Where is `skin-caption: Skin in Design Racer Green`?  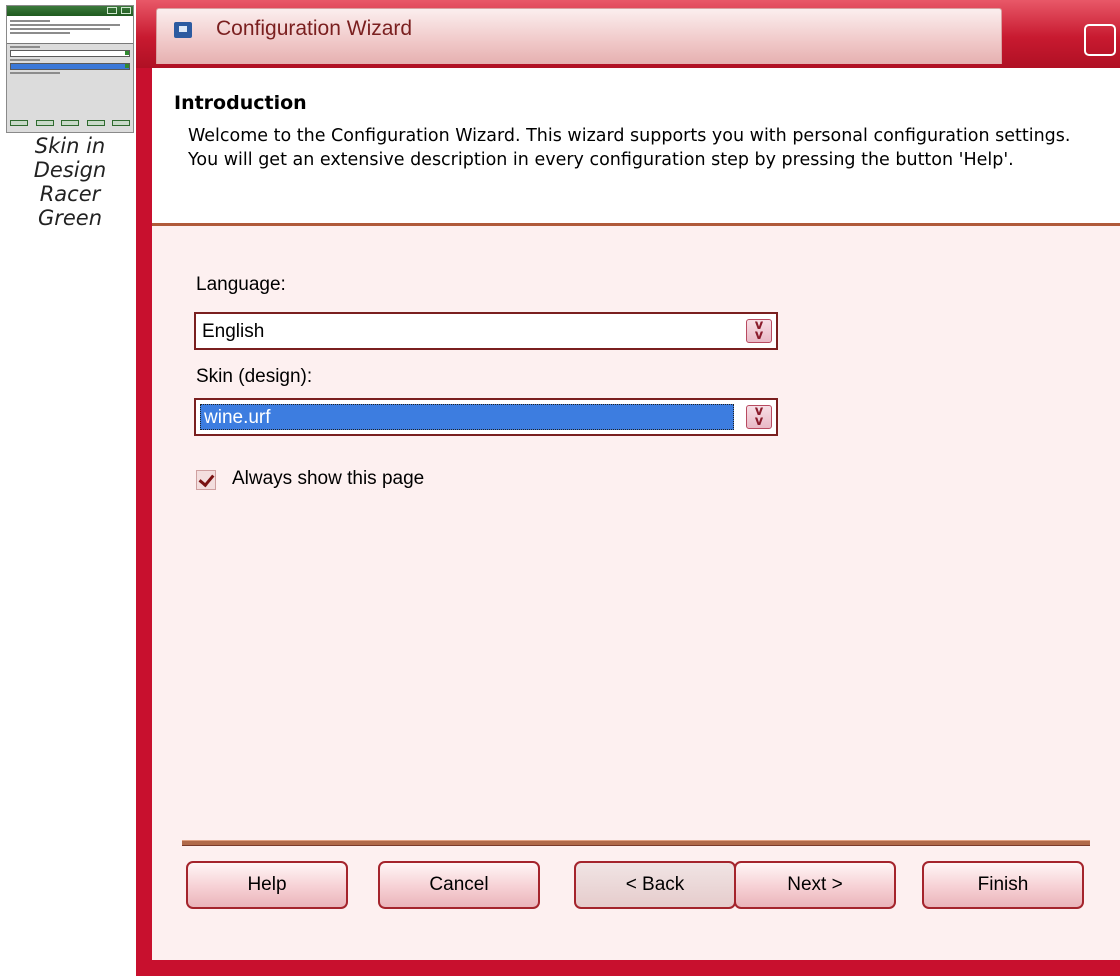 skin-caption: Skin in Design Racer Green is located at coordinates (70, 182).